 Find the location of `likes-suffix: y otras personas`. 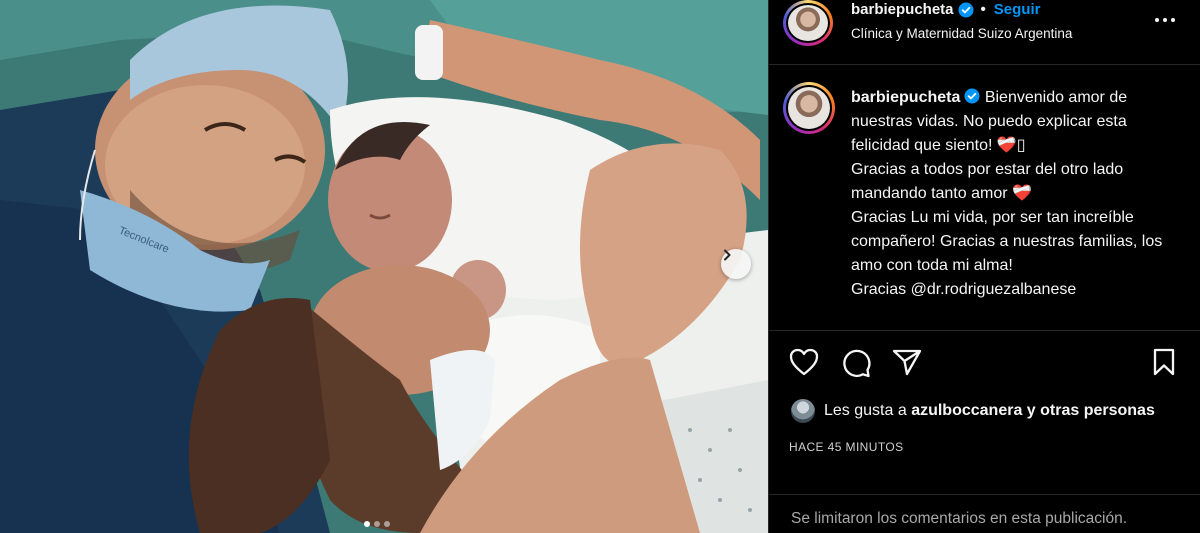

likes-suffix: y otras personas is located at coordinates (1091, 411).